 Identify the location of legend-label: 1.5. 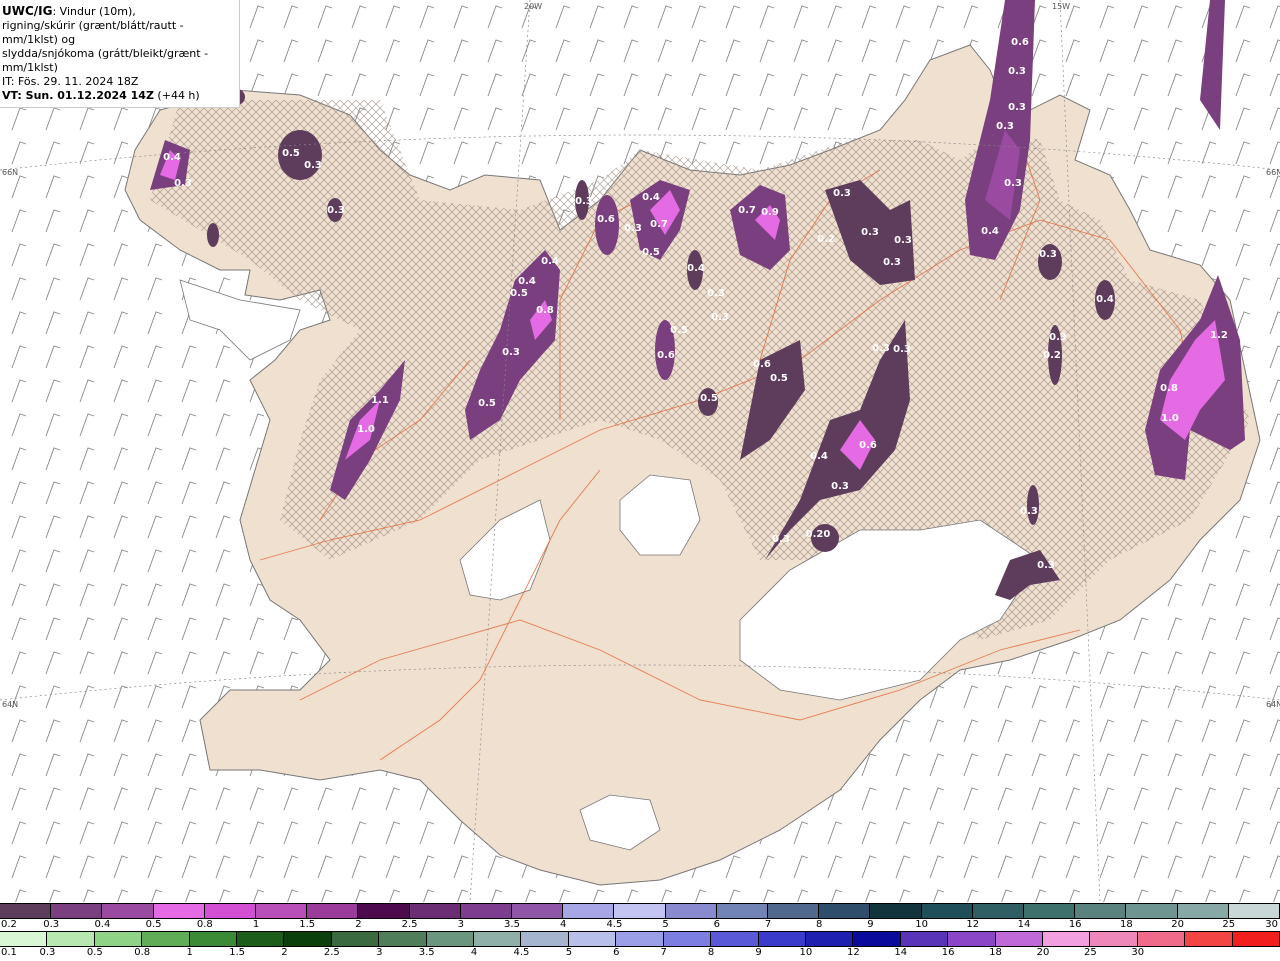
(237, 952).